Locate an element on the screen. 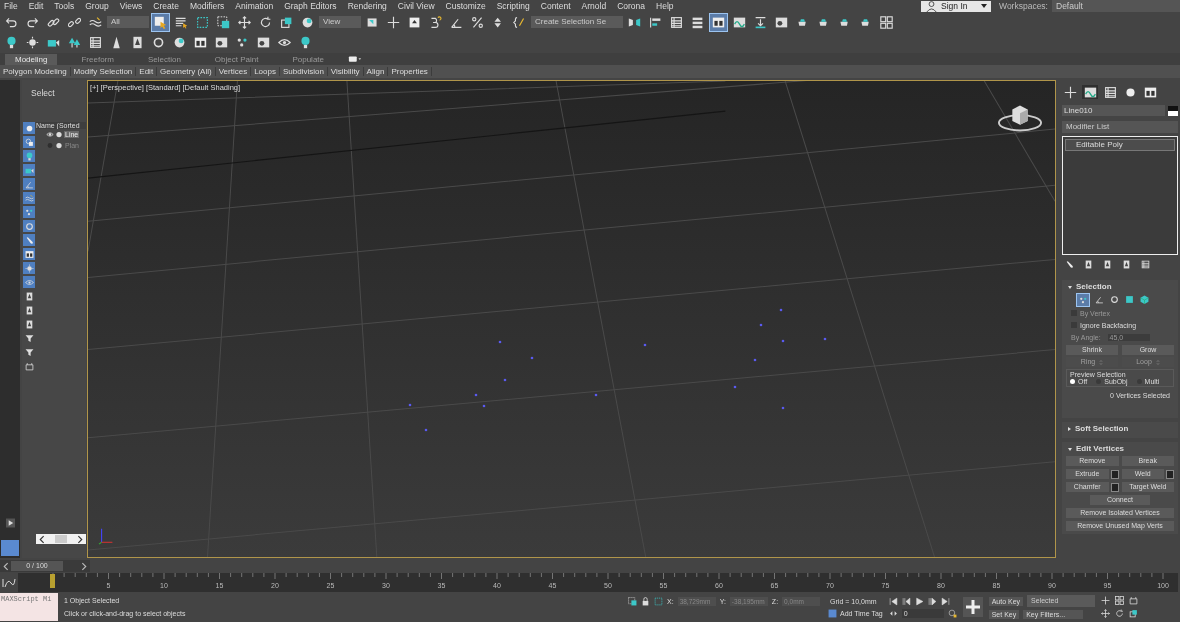 This screenshot has width=1180, height=622. menu-item: Civil View is located at coordinates (417, 6).